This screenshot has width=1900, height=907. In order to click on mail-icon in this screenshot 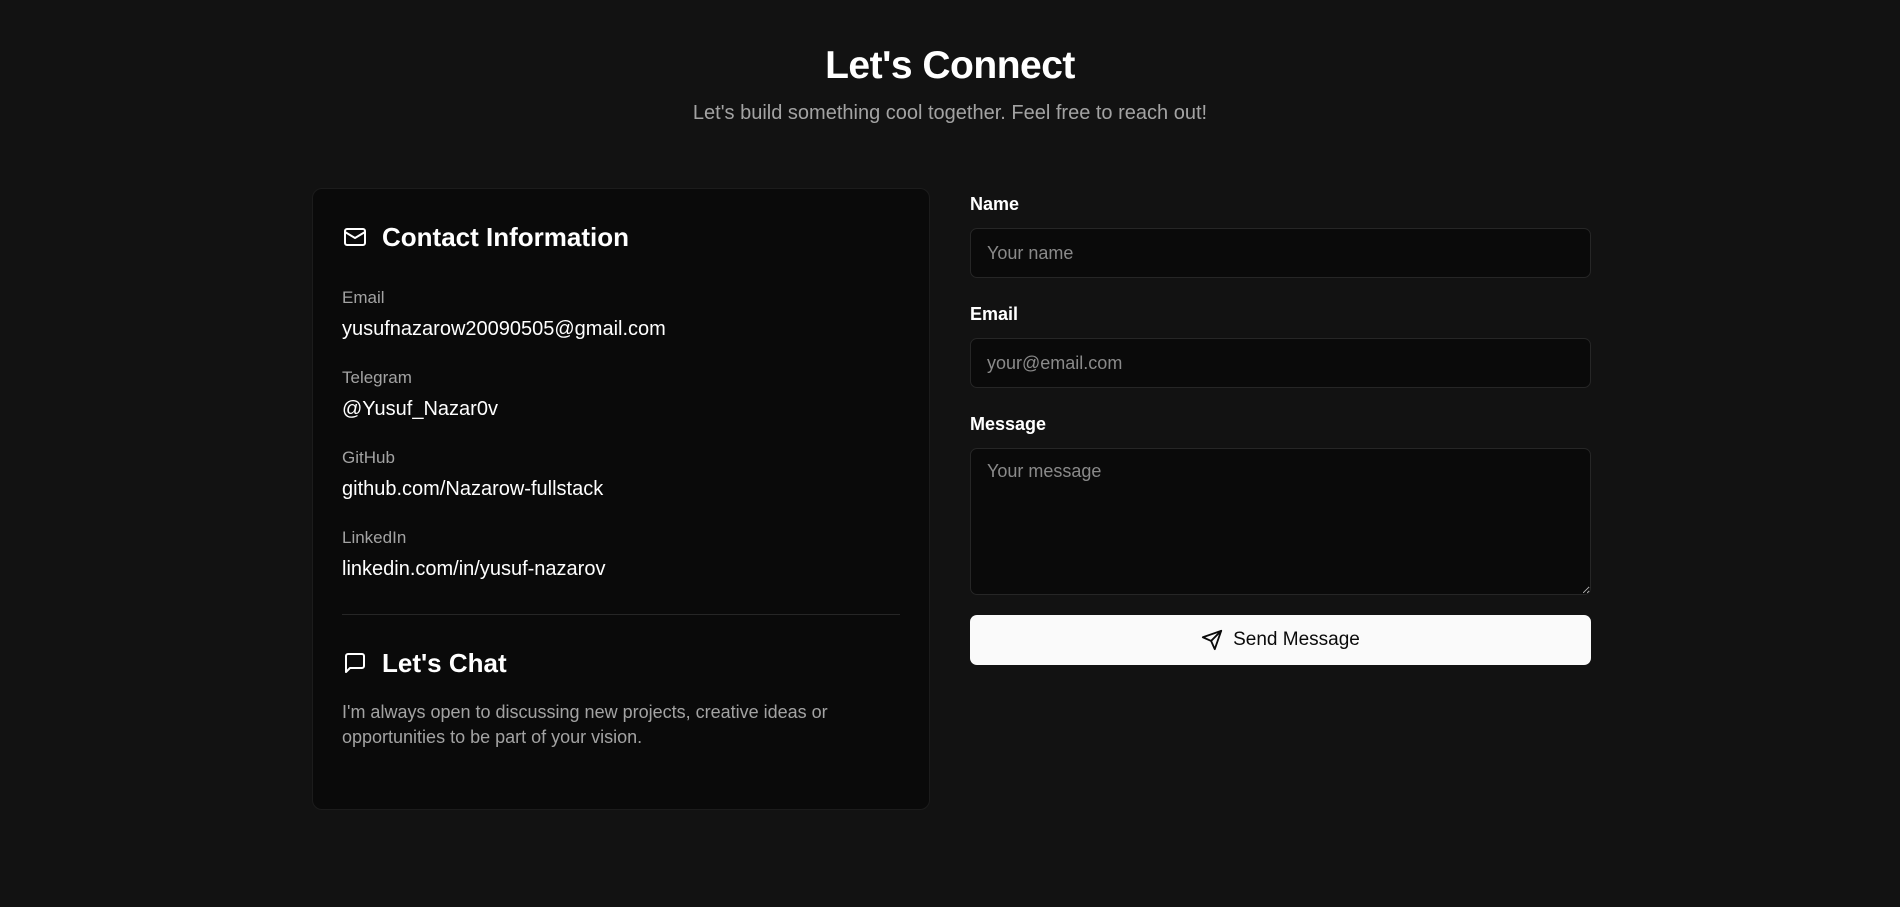, I will do `click(355, 237)`.